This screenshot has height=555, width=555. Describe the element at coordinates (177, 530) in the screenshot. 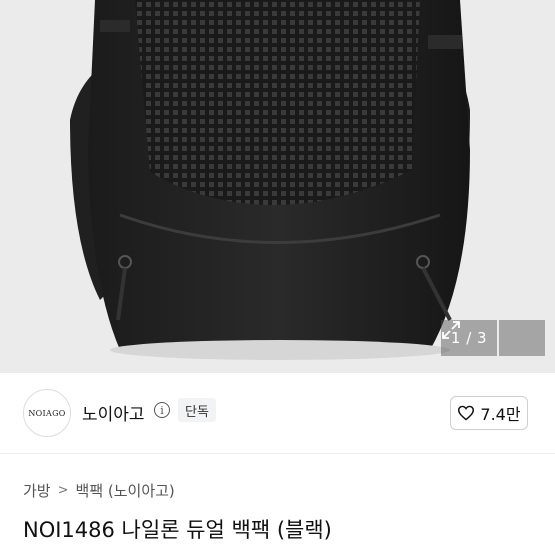

I see `product-title: NOI1486 나일론 듀얼 백팩 (블랙)` at that location.